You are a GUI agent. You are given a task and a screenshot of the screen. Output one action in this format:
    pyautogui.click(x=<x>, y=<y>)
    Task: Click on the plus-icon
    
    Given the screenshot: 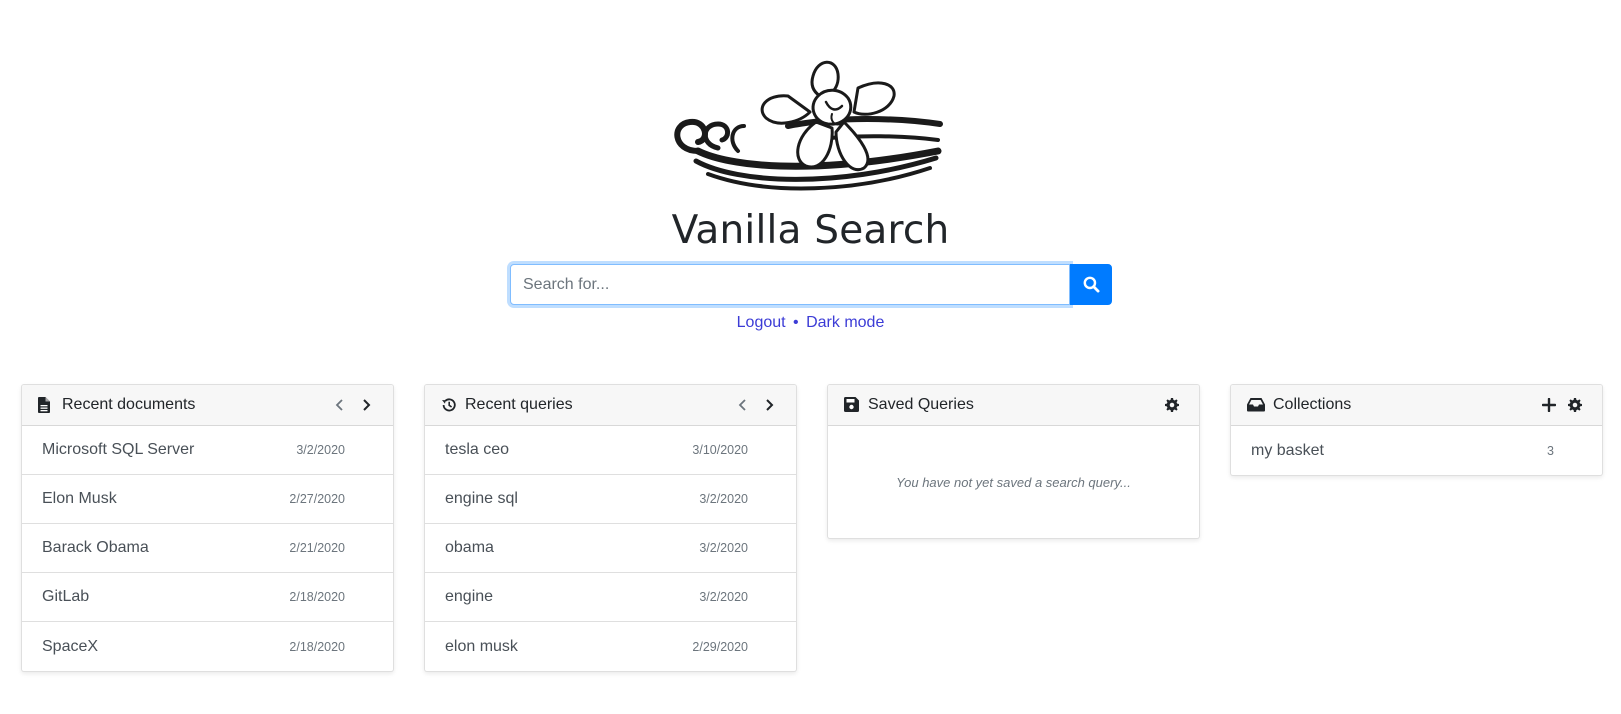 What is the action you would take?
    pyautogui.click(x=1549, y=405)
    